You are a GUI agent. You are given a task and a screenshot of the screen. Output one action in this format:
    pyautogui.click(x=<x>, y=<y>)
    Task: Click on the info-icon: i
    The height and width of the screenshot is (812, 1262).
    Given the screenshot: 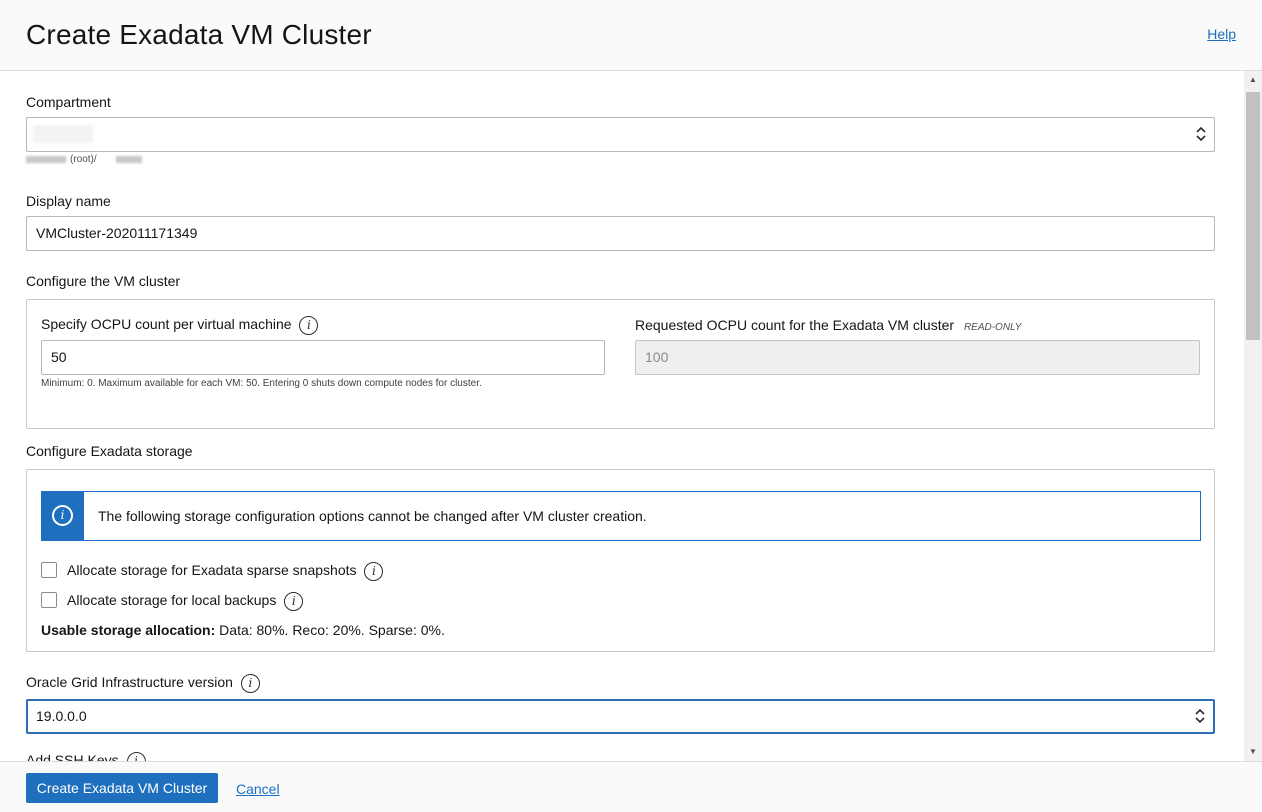 What is the action you would take?
    pyautogui.click(x=62, y=515)
    